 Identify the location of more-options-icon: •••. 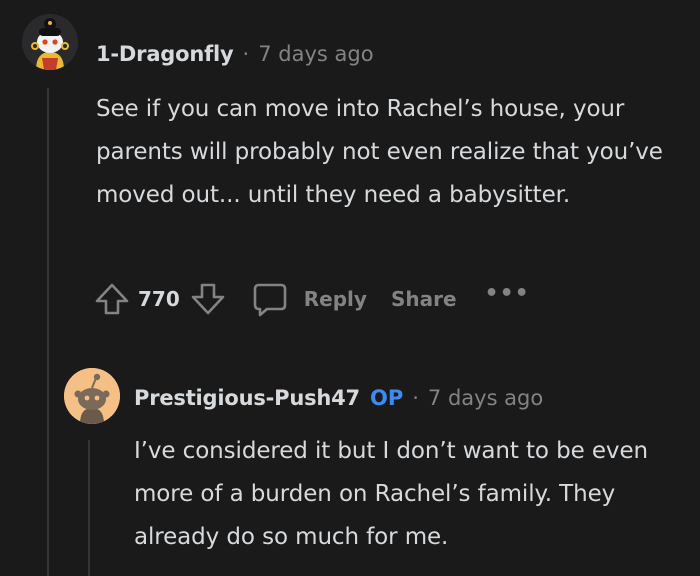
(507, 293).